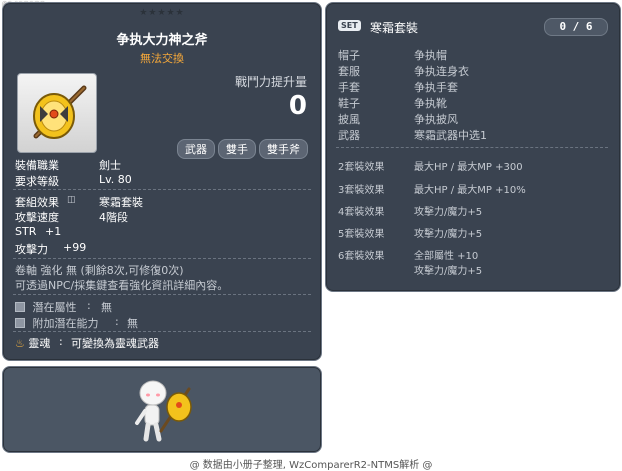 This screenshot has height=471, width=622. Describe the element at coordinates (110, 165) in the screenshot. I see `job-value: 劍士` at that location.